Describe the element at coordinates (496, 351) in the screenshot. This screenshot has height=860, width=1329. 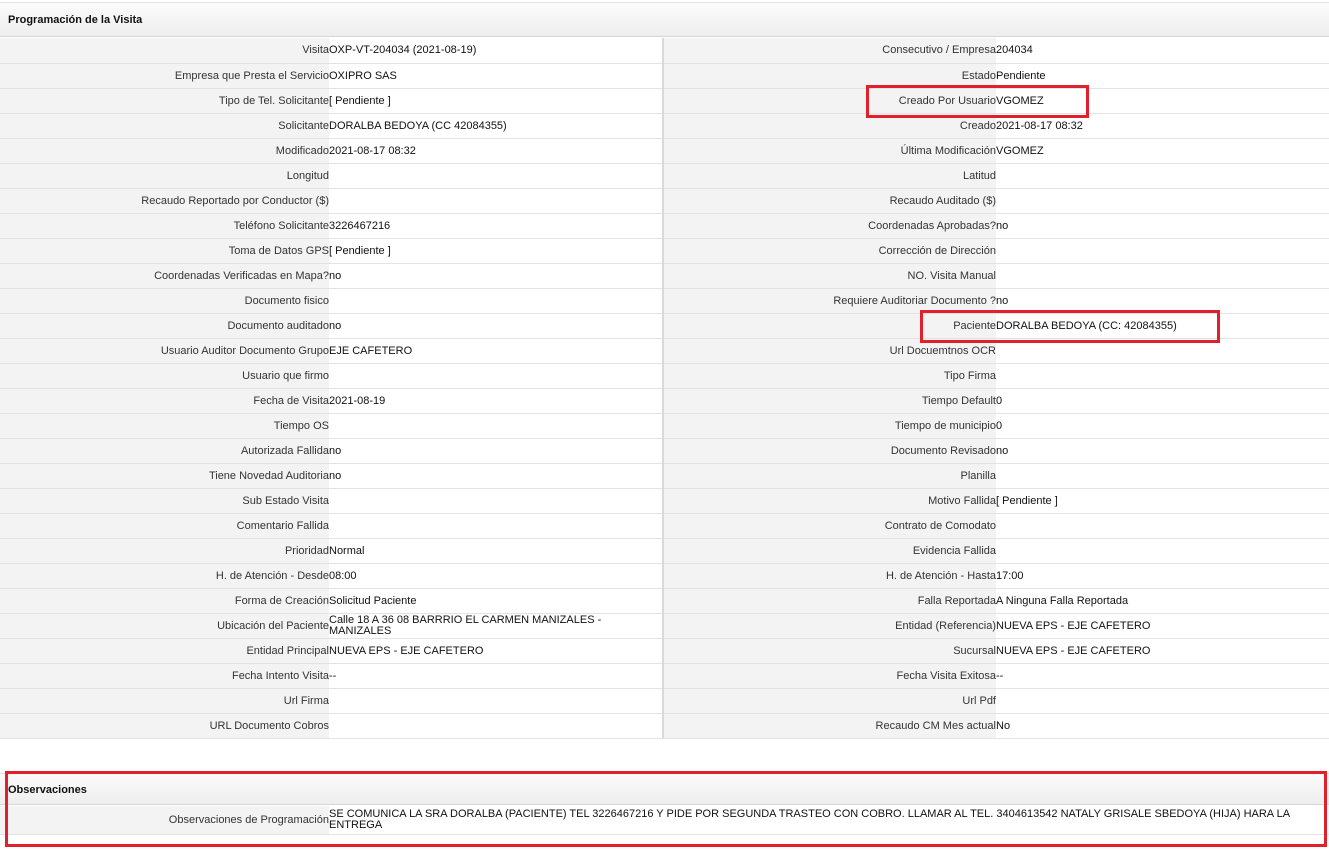
I see `value-usuario-auditor-documento-grupo: EJE CAFETERO` at that location.